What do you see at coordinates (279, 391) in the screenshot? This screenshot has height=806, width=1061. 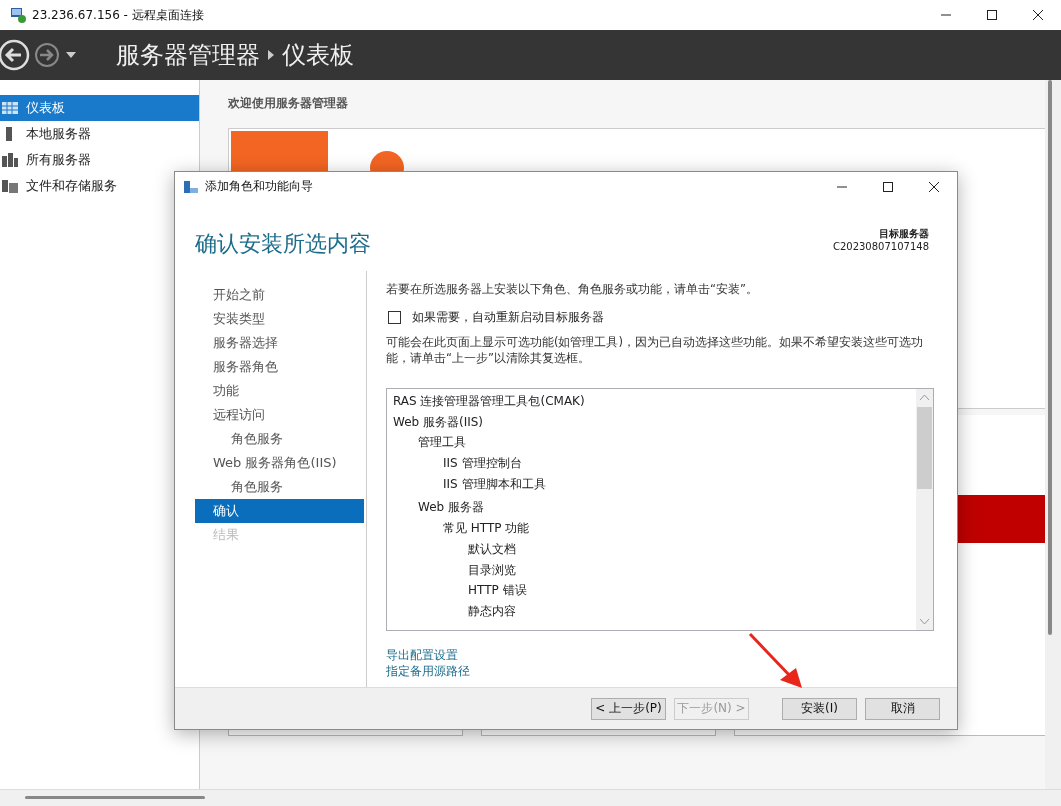 I see `wizard-step: 功能` at bounding box center [279, 391].